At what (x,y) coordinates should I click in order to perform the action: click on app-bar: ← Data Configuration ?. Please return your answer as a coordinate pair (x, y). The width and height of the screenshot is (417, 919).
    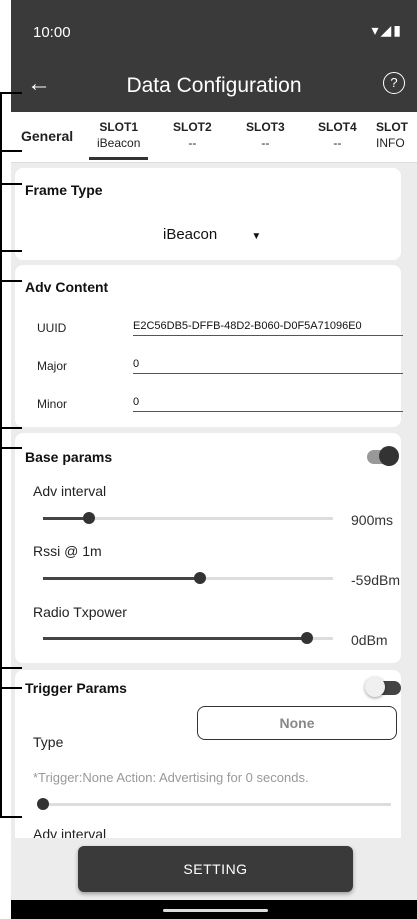
    Looking at the image, I should click on (214, 87).